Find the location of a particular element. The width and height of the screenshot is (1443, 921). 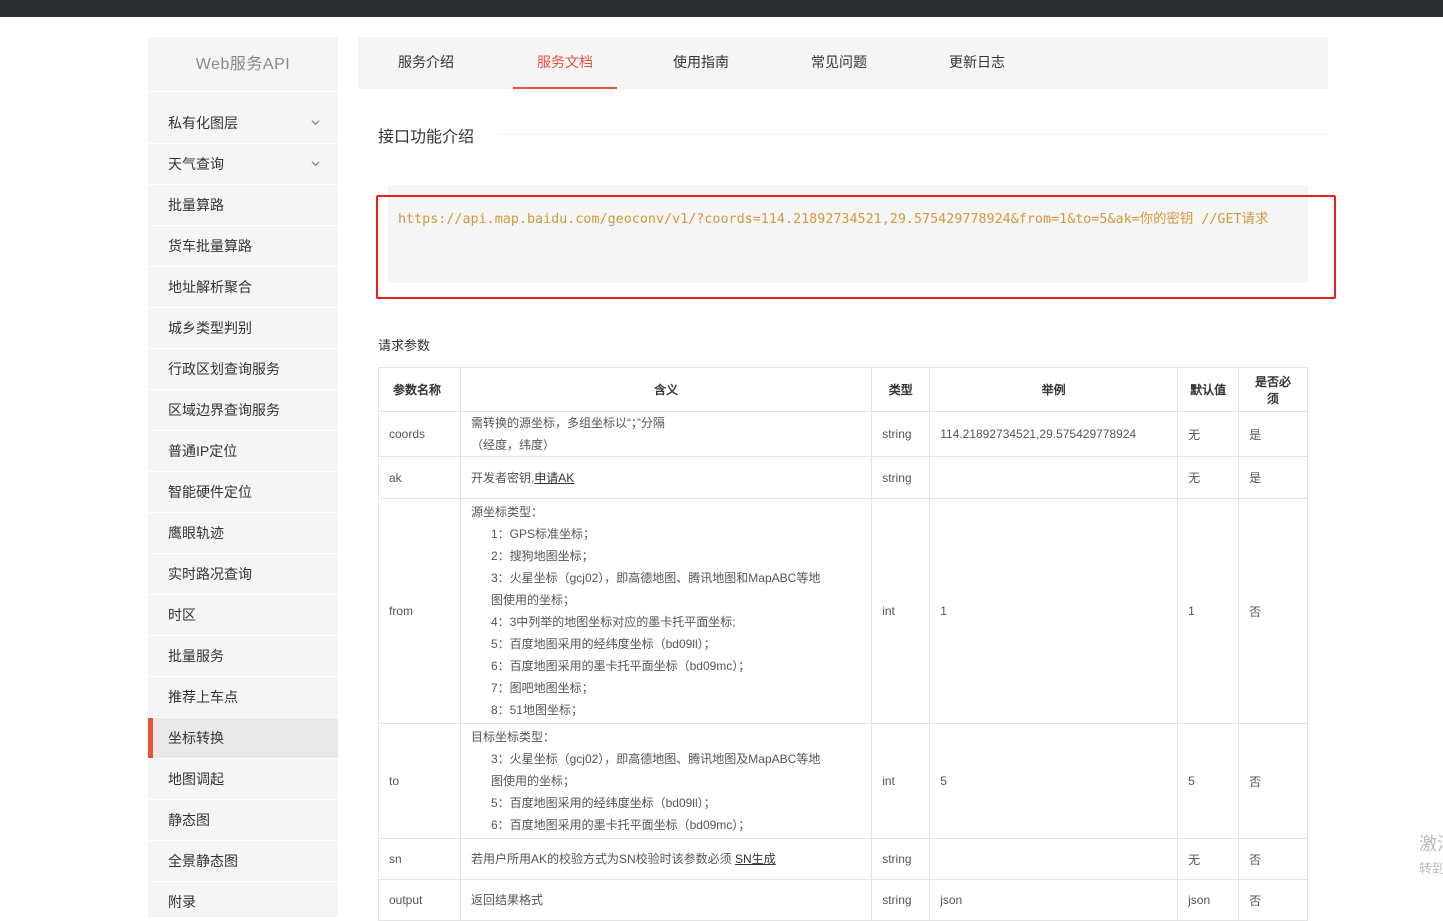

sidebar-item: 全景静态图 is located at coordinates (243, 861).